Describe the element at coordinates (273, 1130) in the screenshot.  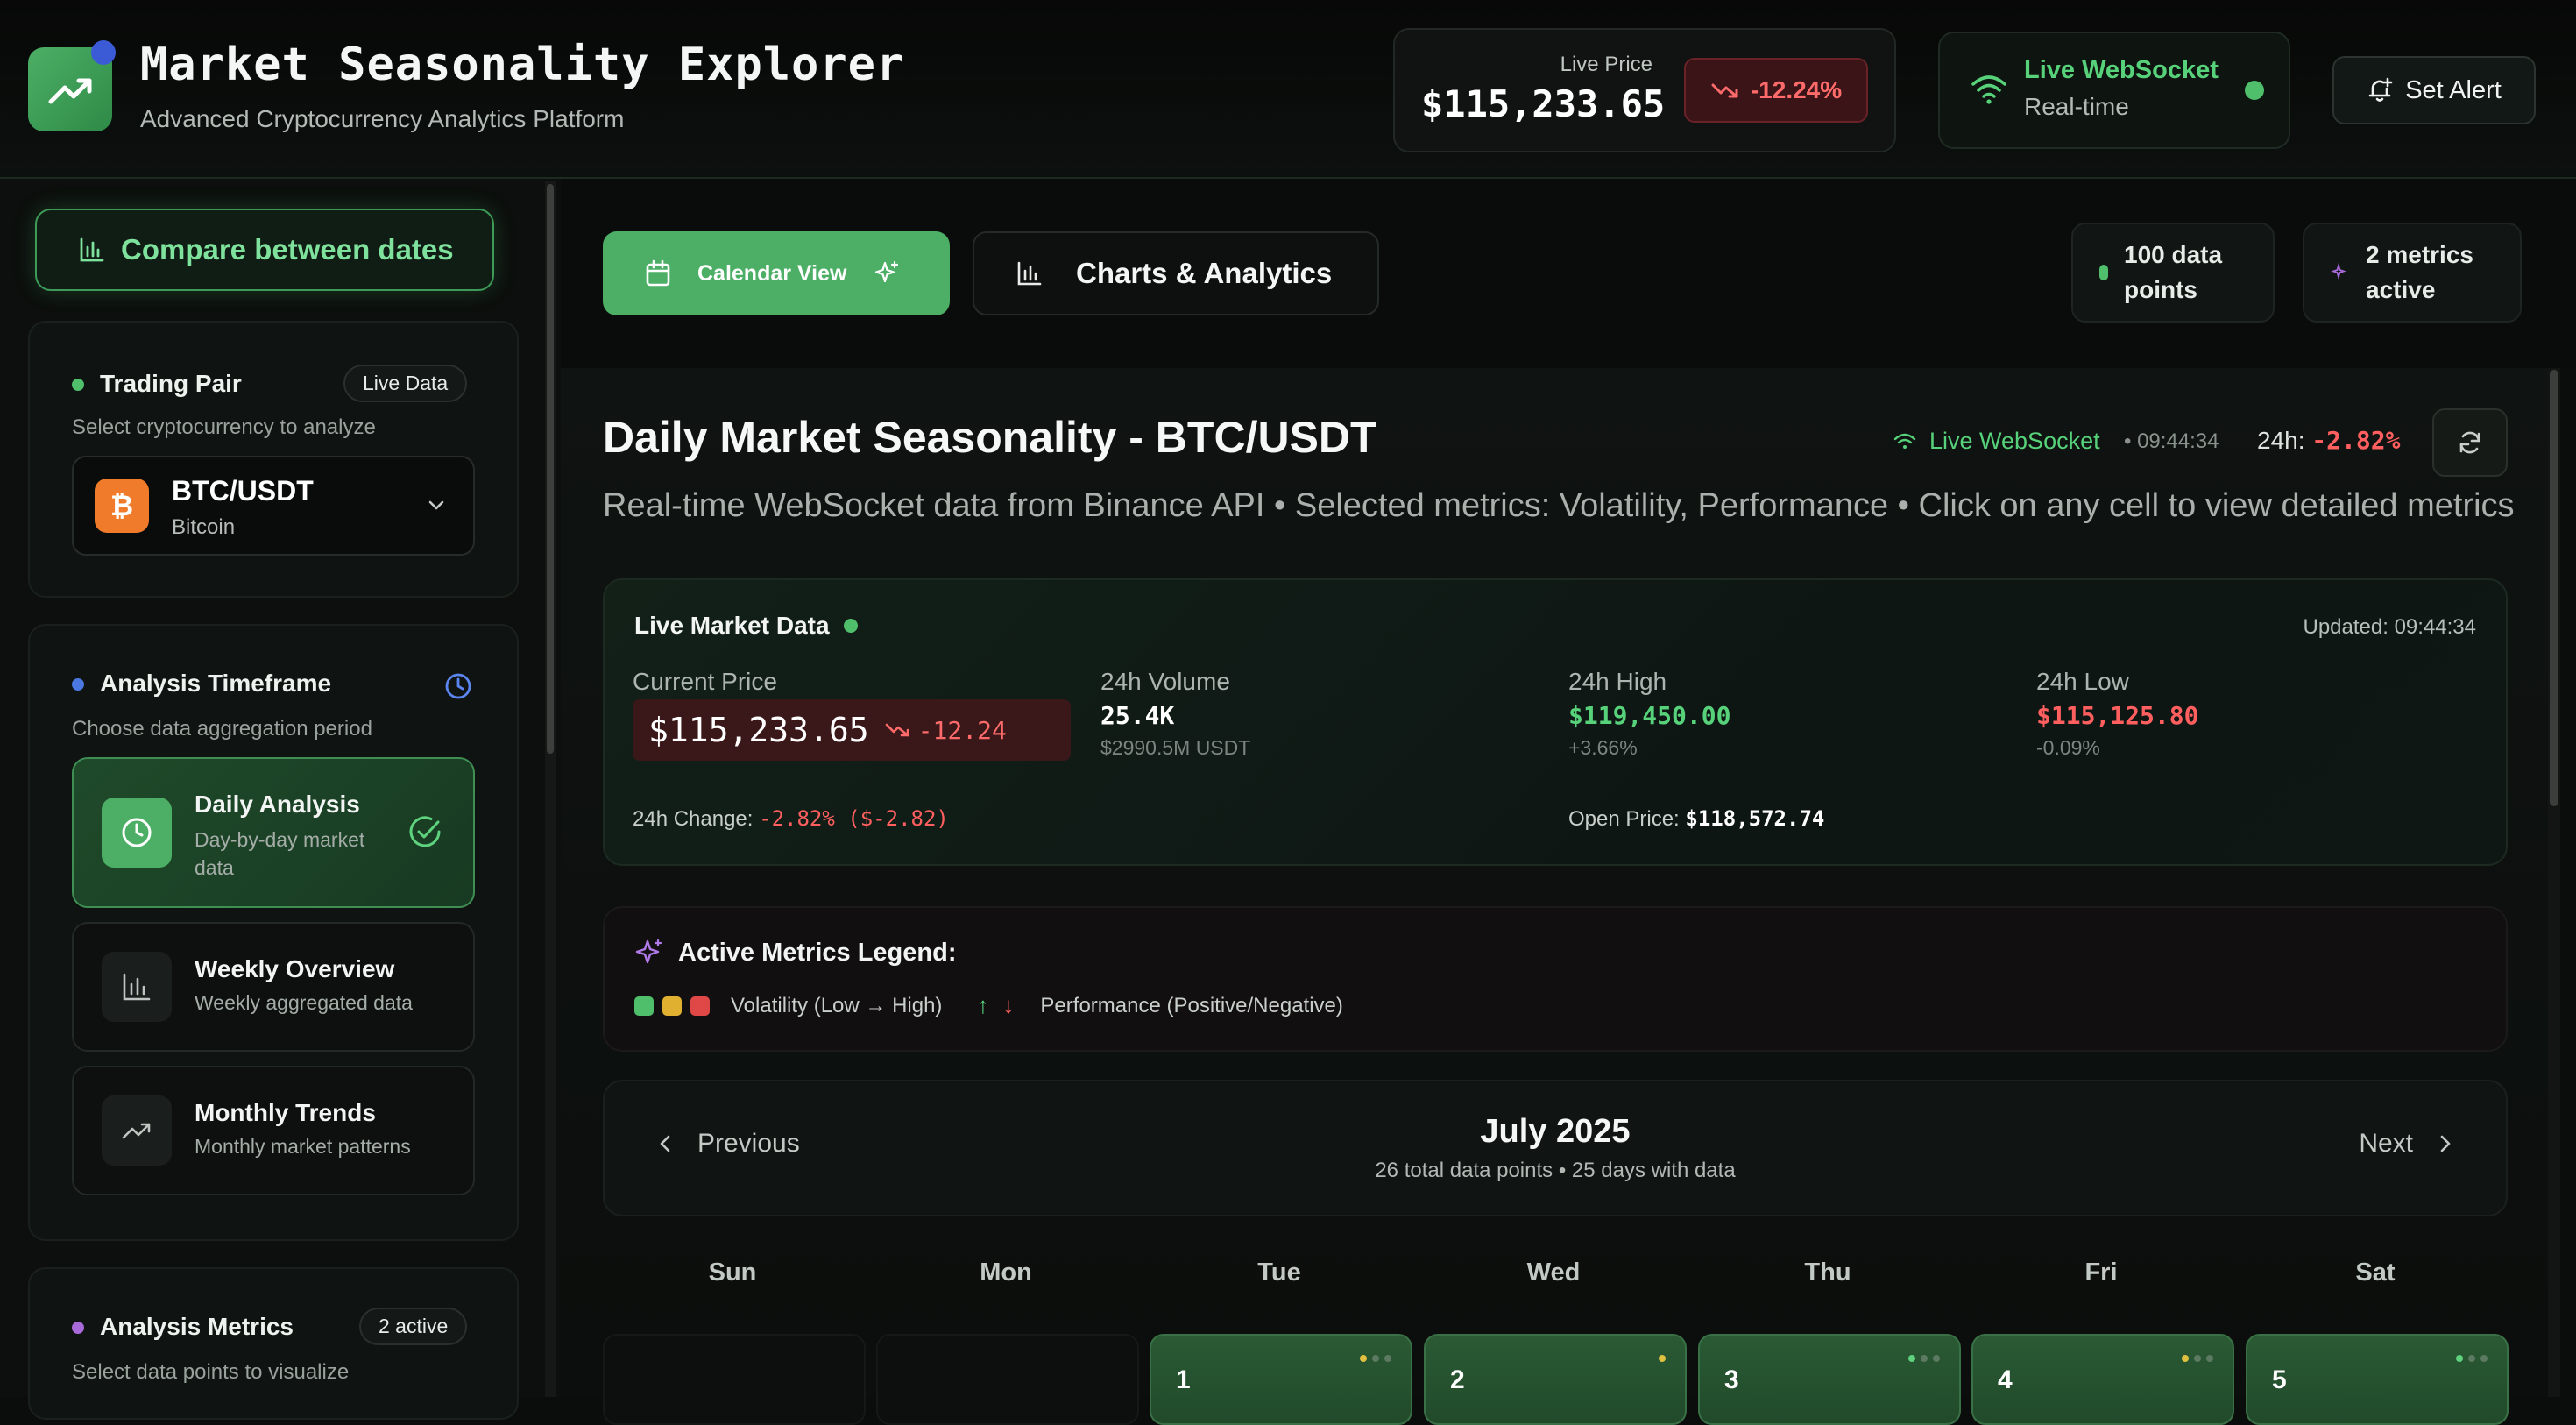
I see `timeframe-option-monthly: Monthly Trends Monthly market patterns` at that location.